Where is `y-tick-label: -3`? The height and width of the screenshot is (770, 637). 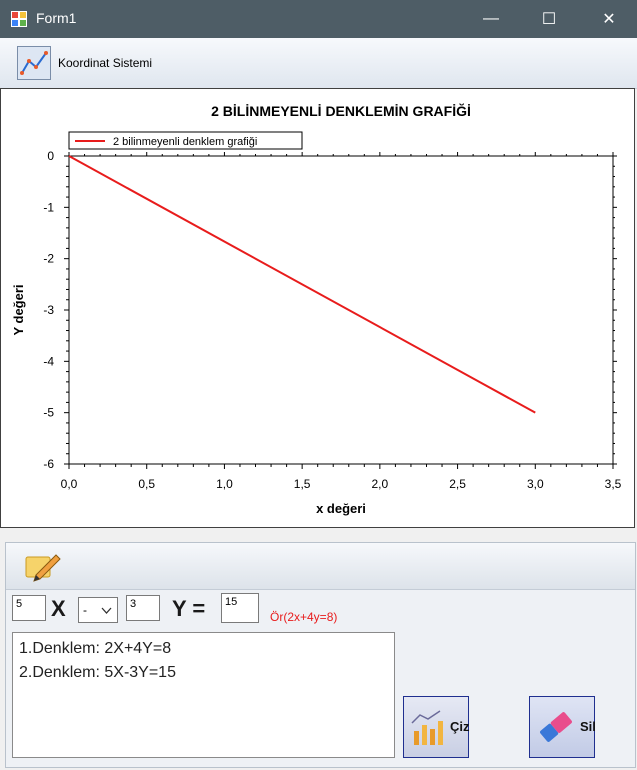 y-tick-label: -3 is located at coordinates (48, 310).